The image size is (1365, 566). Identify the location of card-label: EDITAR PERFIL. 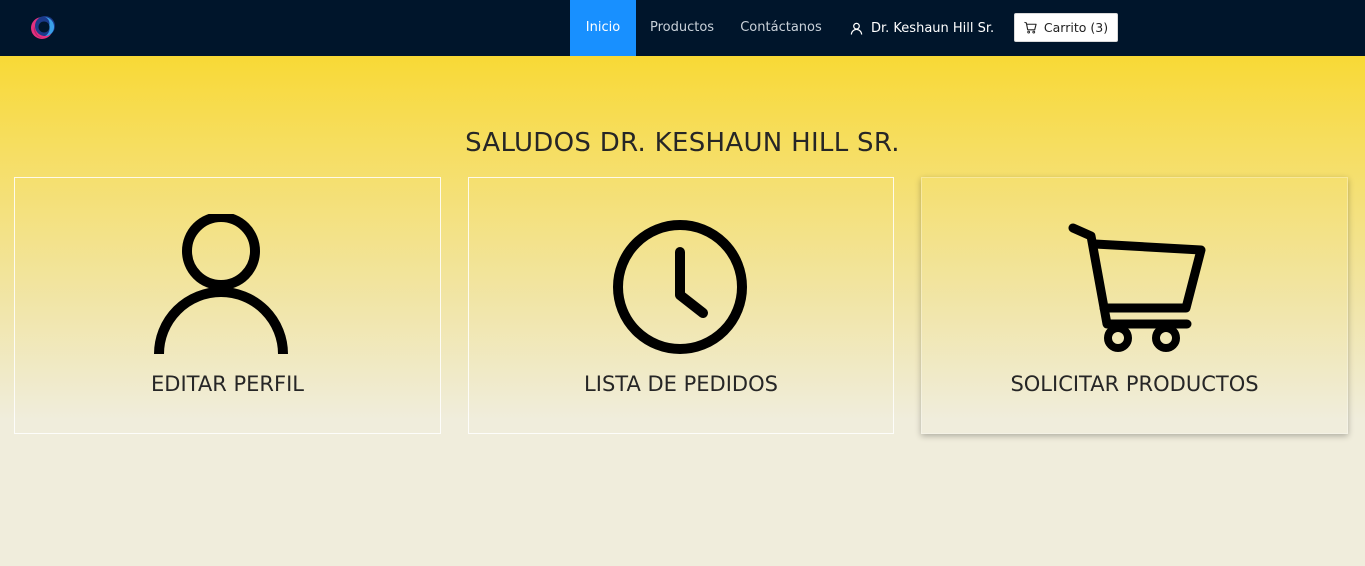
(227, 384).